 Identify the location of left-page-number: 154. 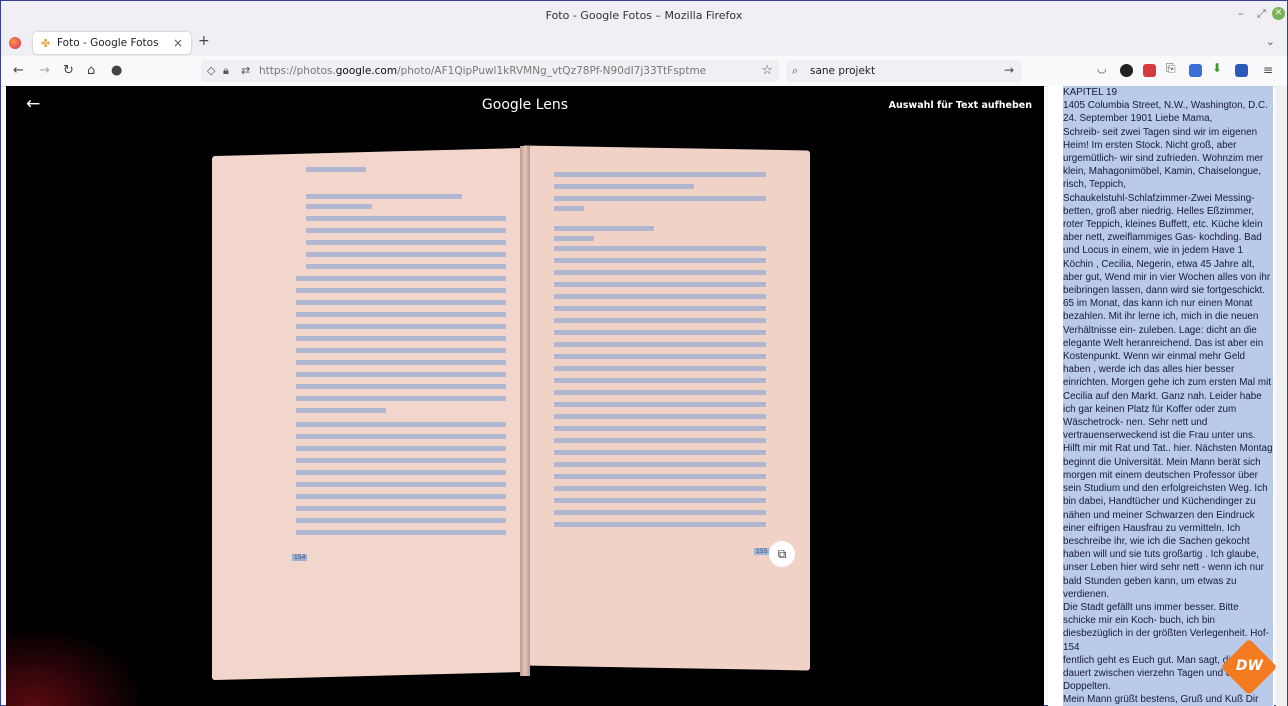
(300, 557).